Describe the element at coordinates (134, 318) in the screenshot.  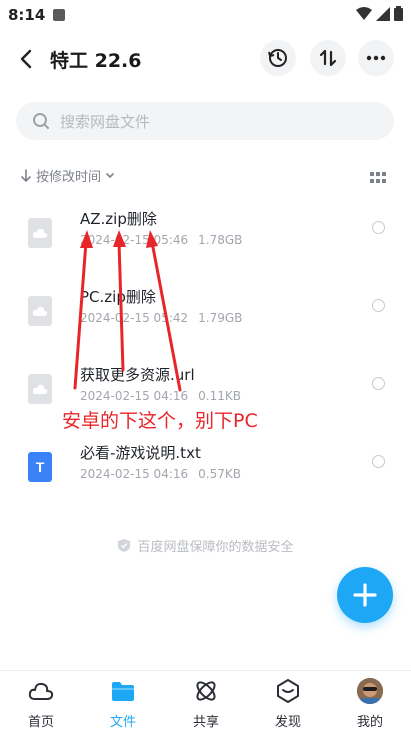
I see `file-date: 2024-02-15 05:42` at that location.